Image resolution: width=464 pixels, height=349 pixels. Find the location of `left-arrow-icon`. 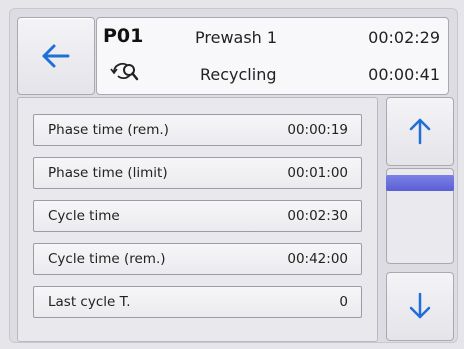

left-arrow-icon is located at coordinates (56, 56).